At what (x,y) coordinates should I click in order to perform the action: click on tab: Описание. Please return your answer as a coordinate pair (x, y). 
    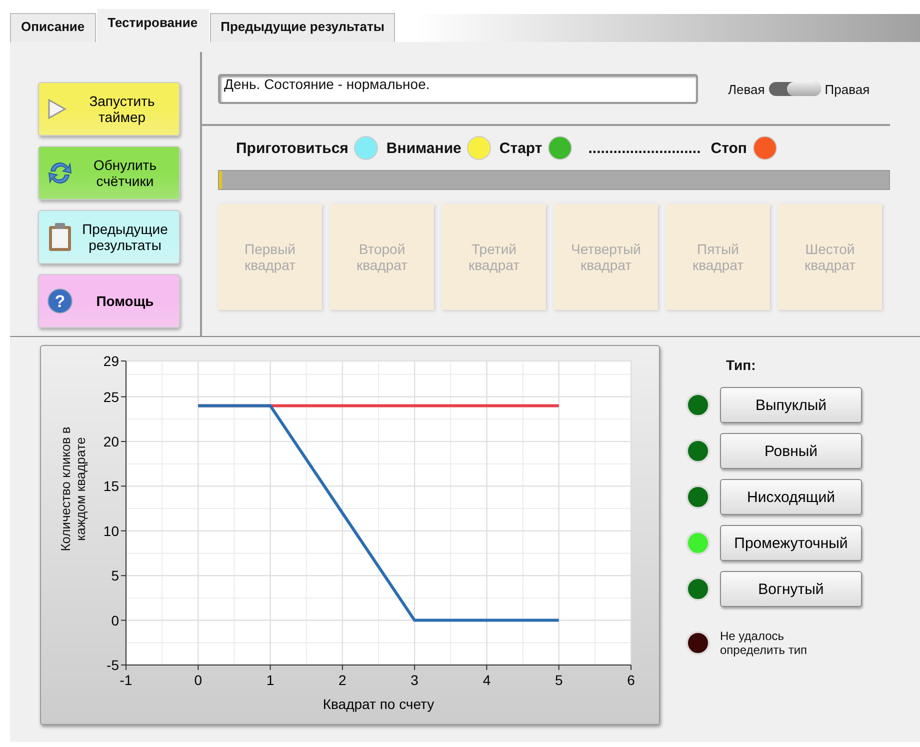
    Looking at the image, I should click on (53, 27).